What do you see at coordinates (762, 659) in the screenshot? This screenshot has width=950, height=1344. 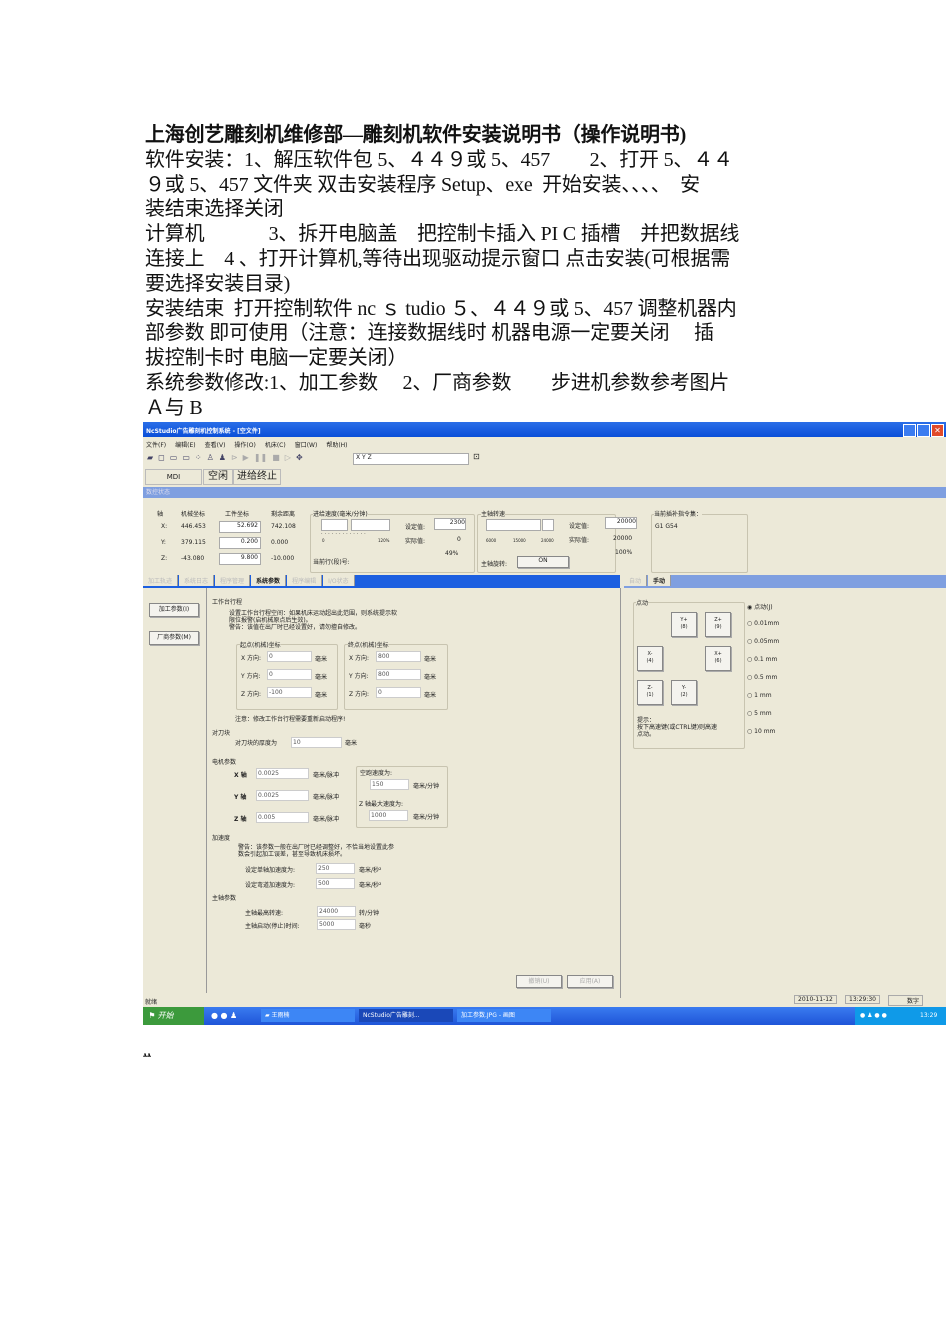 I see `step-option: ○ 0.1 mm` at bounding box center [762, 659].